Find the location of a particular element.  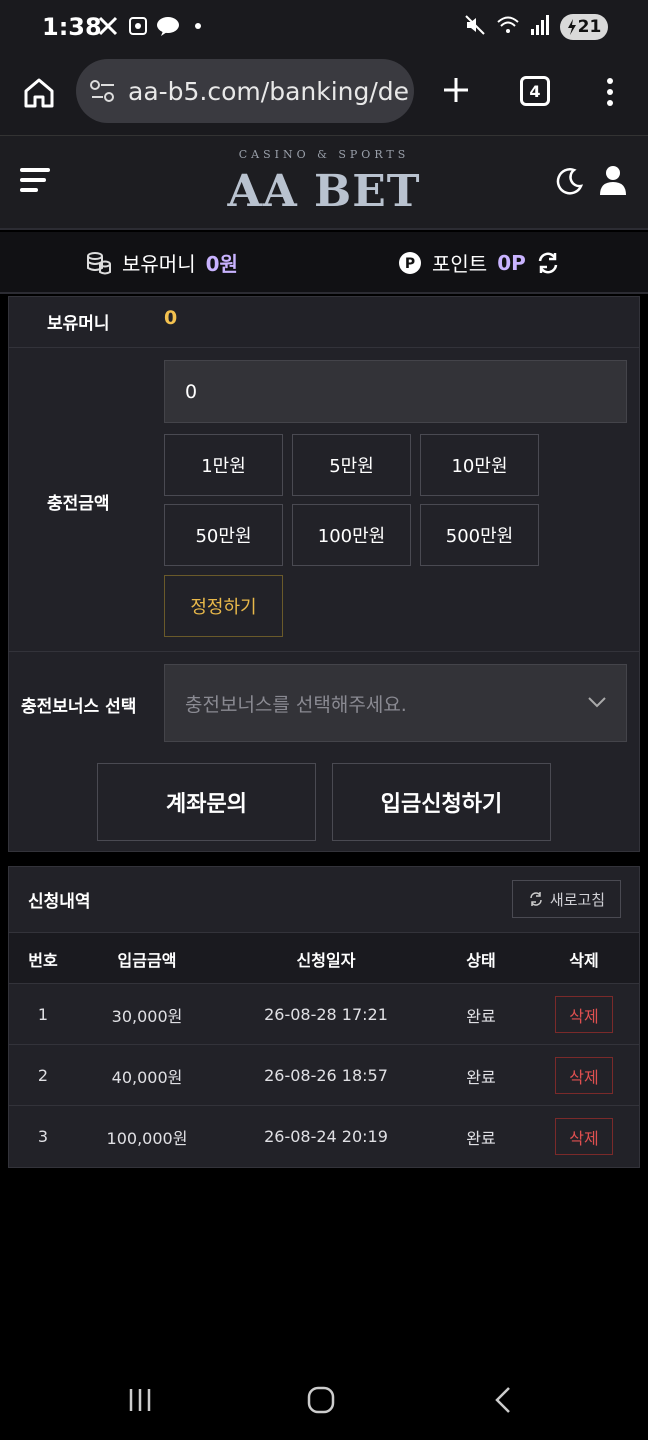

col-date: 신청일자 is located at coordinates (326, 960).